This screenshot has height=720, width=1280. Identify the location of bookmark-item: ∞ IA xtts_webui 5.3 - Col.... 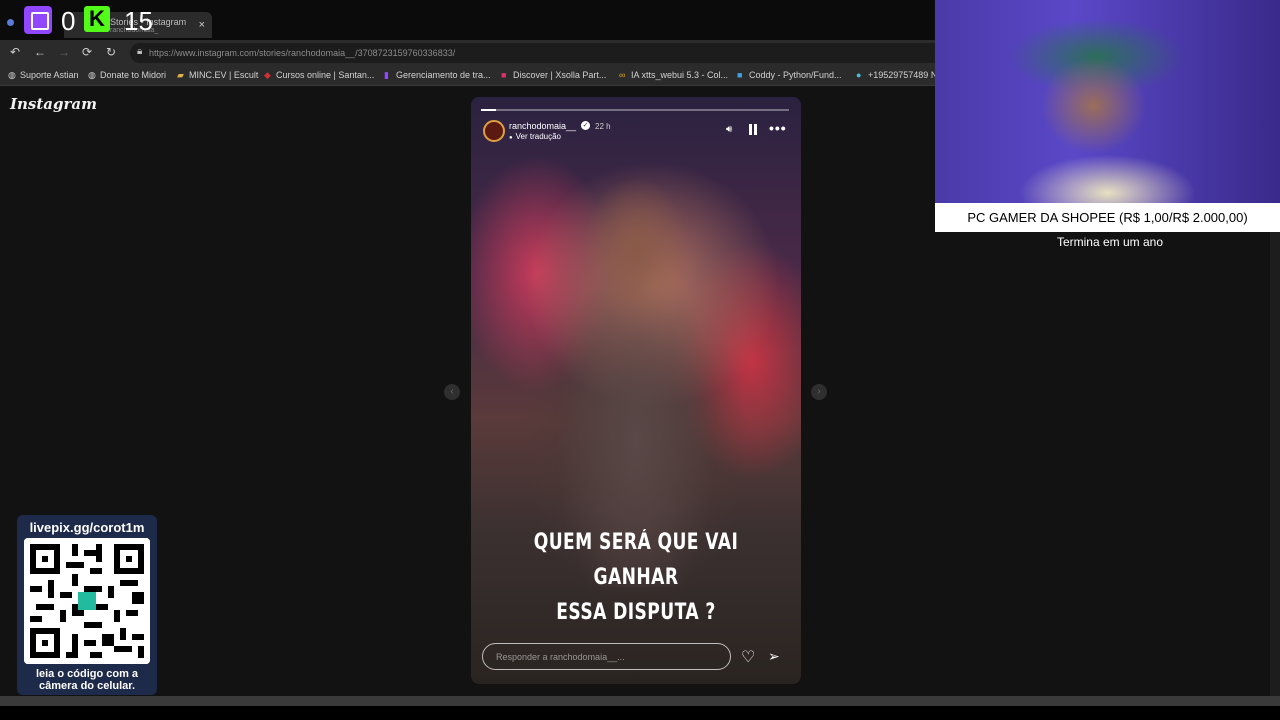
(673, 75).